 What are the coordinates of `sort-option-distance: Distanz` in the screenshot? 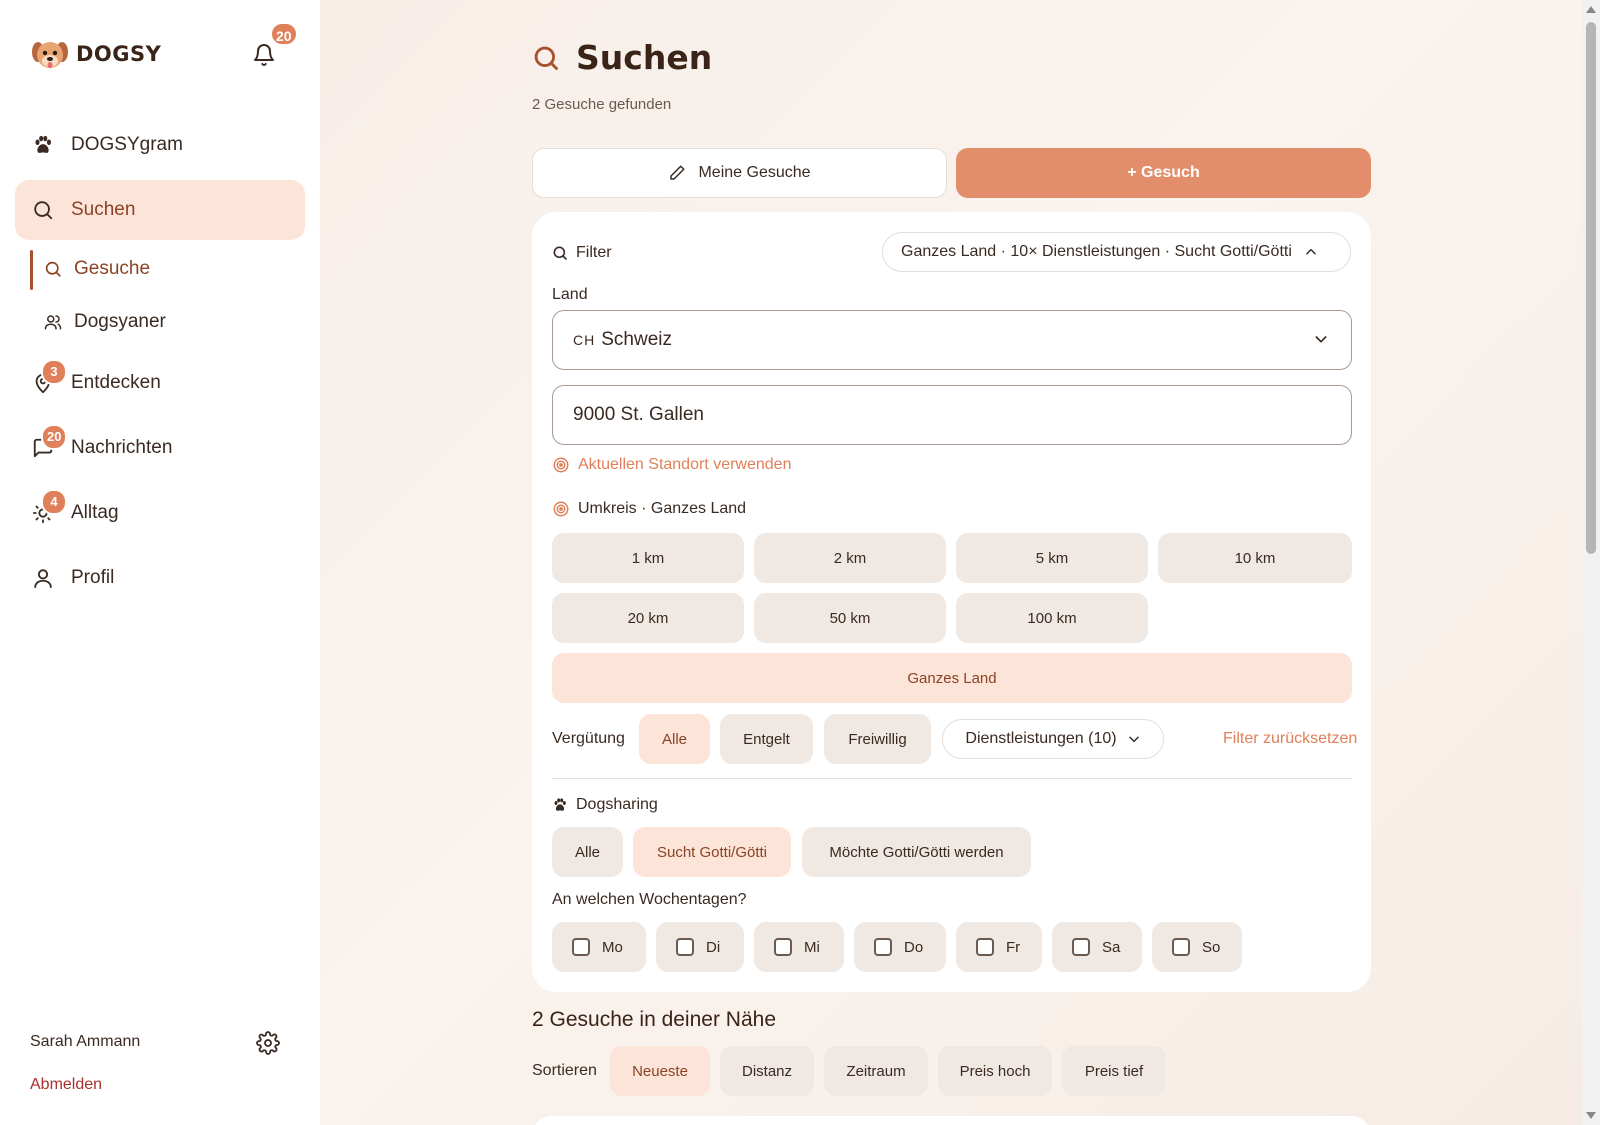 It's located at (767, 1071).